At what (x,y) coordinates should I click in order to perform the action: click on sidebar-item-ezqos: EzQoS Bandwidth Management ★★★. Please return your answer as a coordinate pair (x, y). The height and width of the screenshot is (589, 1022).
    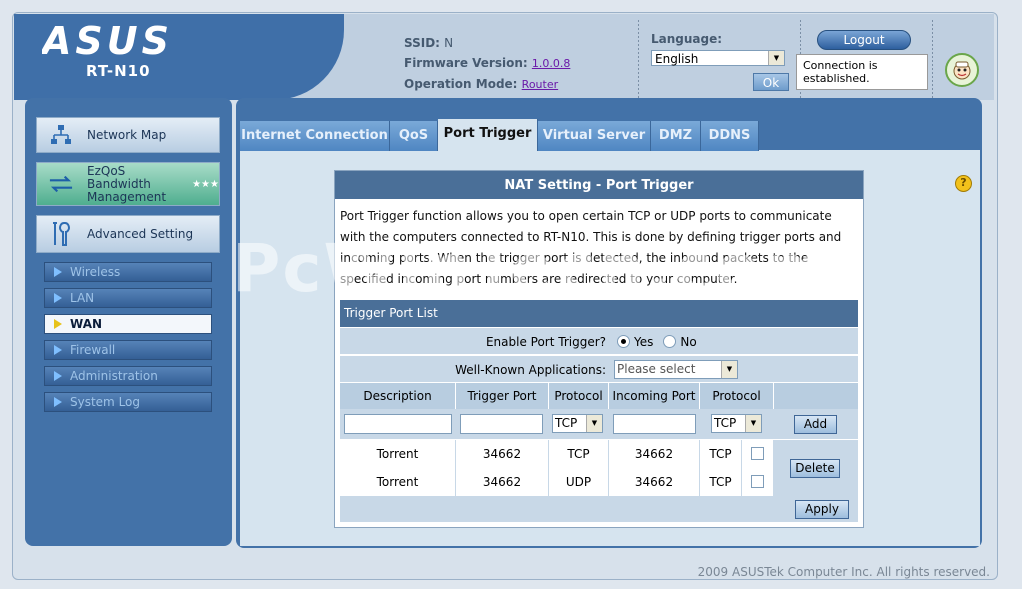
    Looking at the image, I should click on (128, 184).